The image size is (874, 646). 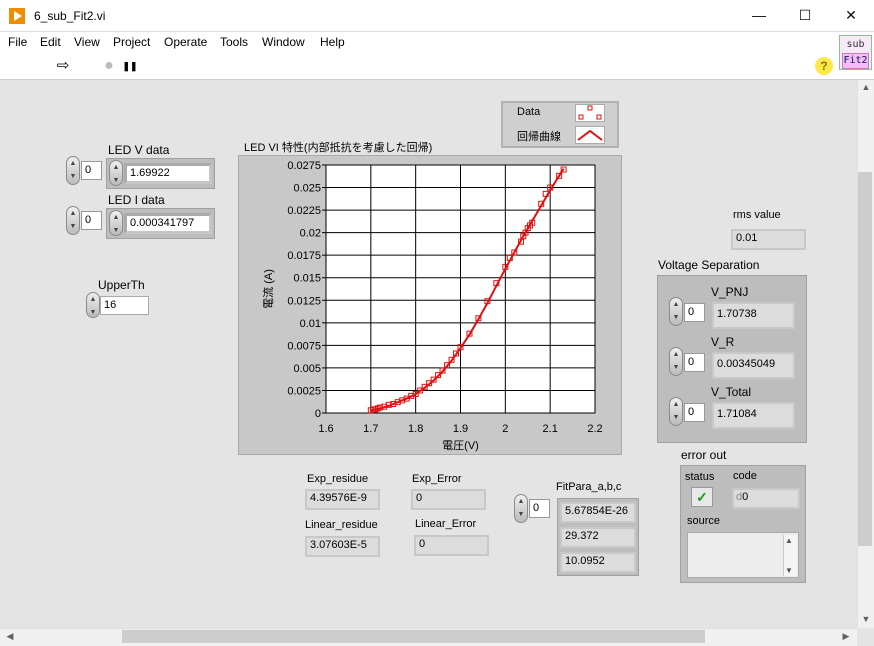 I want to click on linear-residue-value: 3.07603E-5, so click(x=342, y=546).